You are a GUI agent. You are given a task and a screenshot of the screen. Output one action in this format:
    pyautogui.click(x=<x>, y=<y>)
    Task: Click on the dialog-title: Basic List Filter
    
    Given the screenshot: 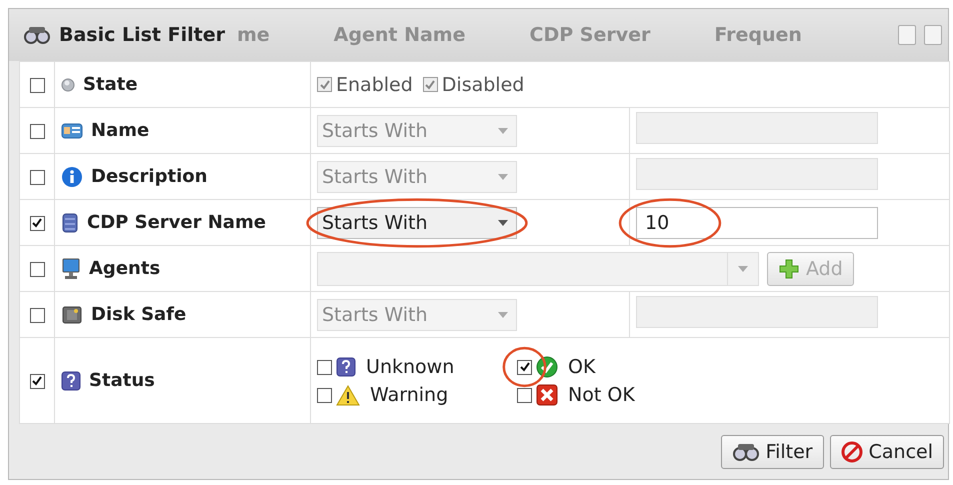 What is the action you would take?
    pyautogui.click(x=142, y=35)
    